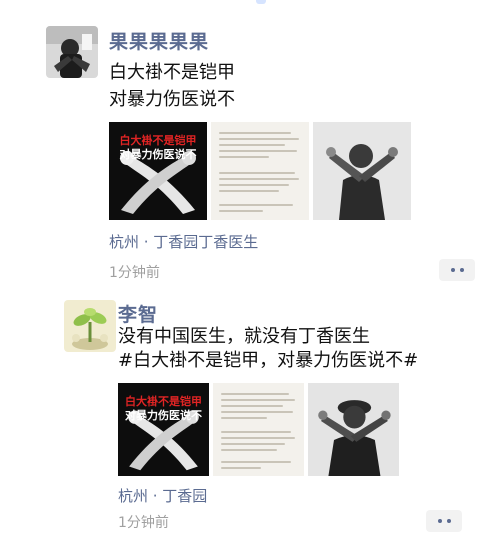  I want to click on post-author-name: 果果果果果, so click(159, 40).